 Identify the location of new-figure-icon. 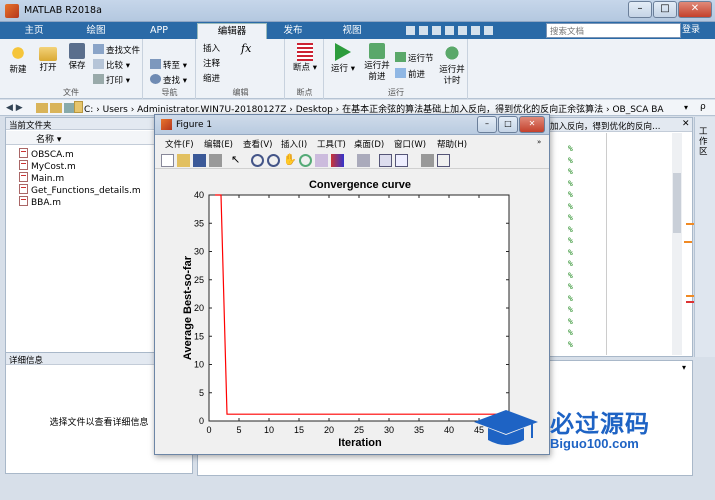
(167, 160).